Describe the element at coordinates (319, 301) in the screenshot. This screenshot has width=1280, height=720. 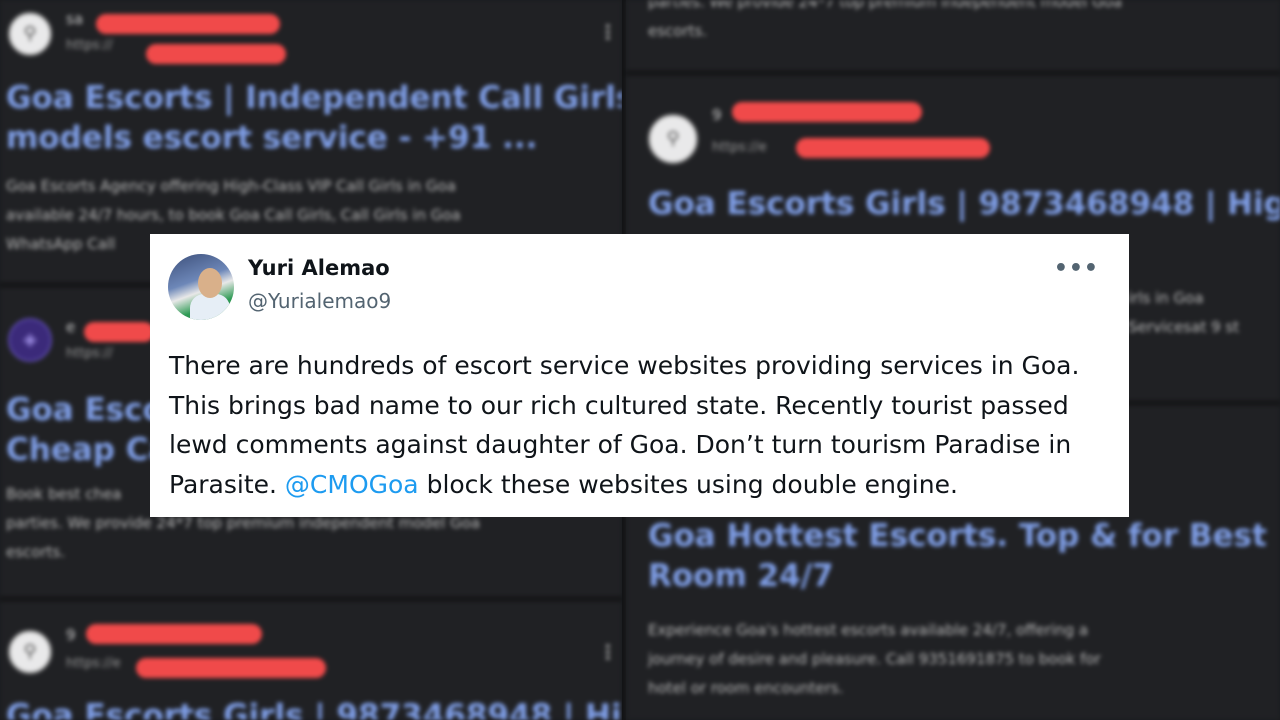
I see `author-handle: @Yurialemao9` at that location.